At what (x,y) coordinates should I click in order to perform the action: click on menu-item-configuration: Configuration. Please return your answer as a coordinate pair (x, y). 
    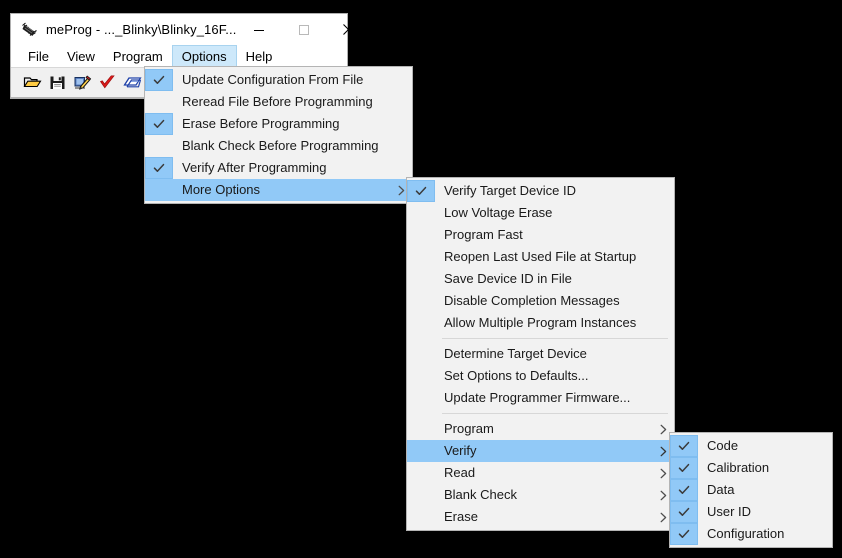
    Looking at the image, I should click on (751, 534).